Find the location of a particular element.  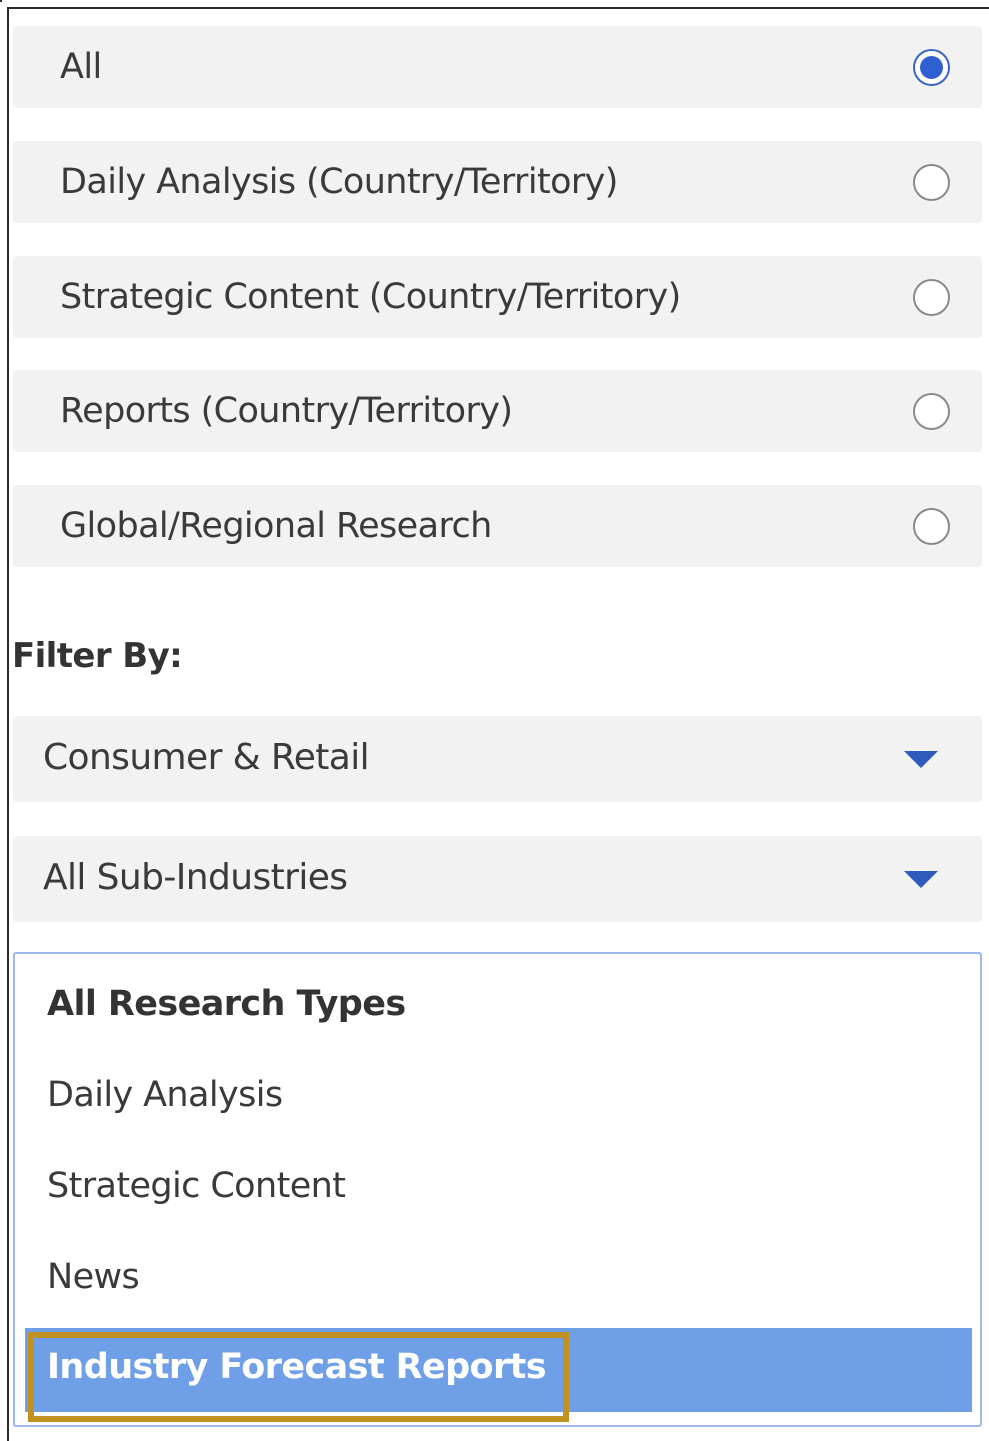

option-all-research-types: All Research Types is located at coordinates (226, 1004).